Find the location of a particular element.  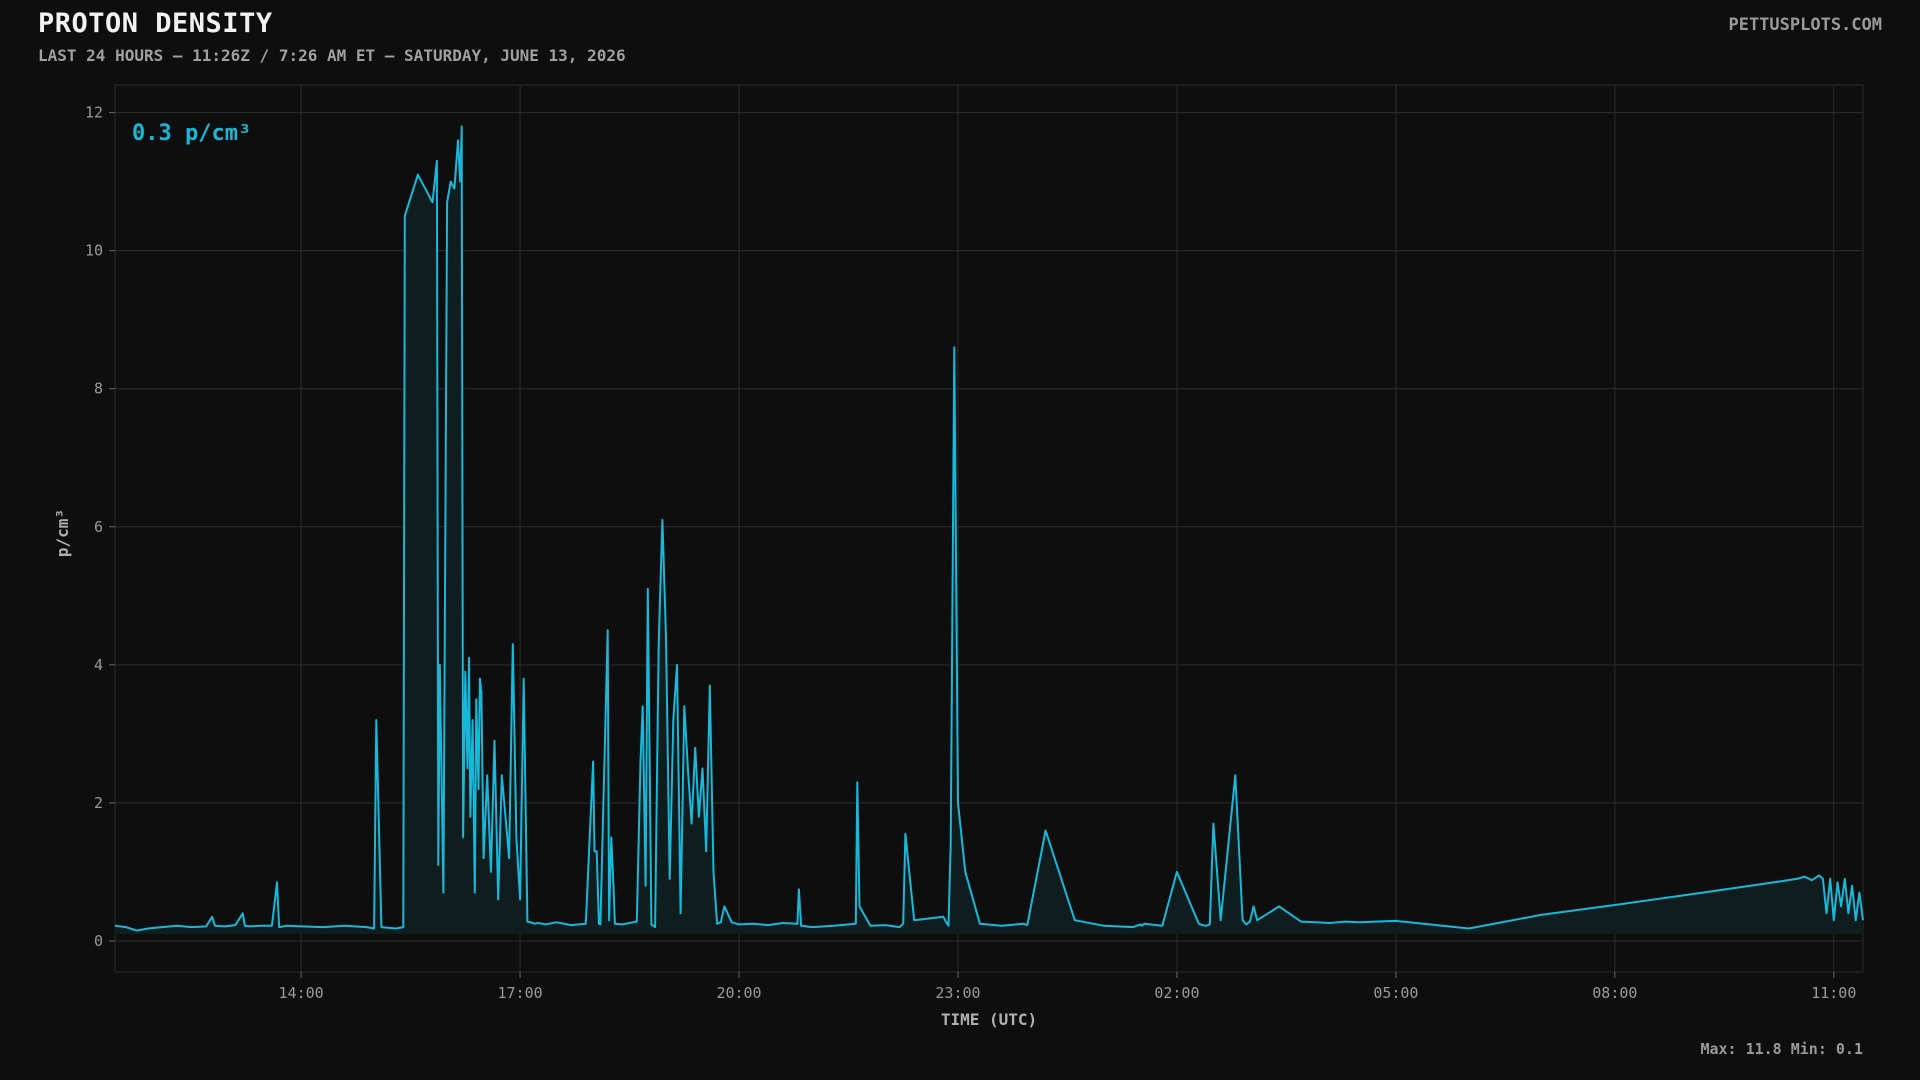

y-axis-title: p/cm³ is located at coordinates (62, 533).